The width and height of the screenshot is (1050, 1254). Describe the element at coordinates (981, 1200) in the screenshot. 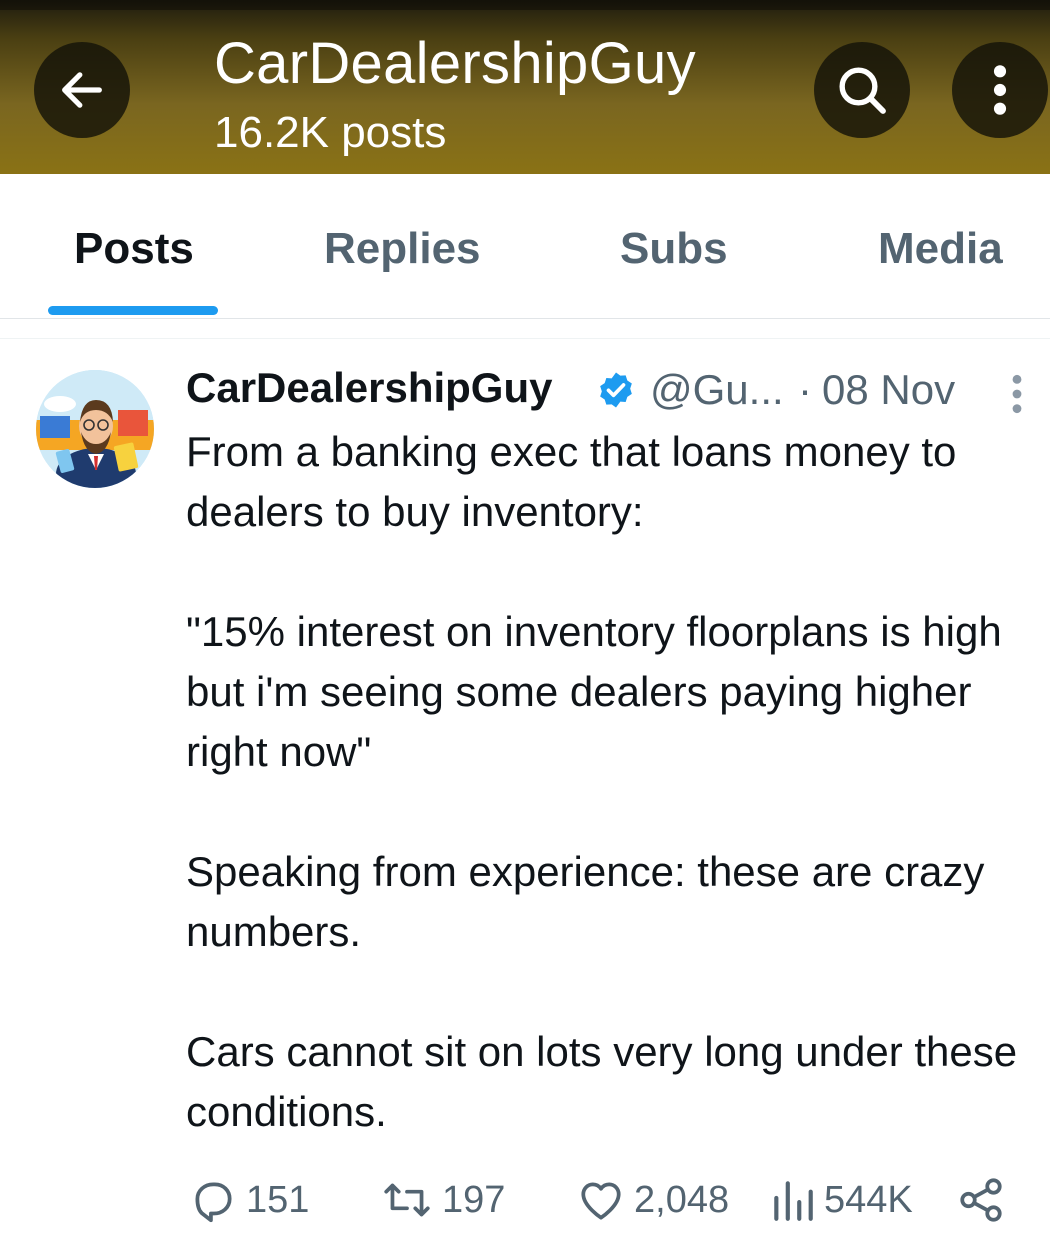

I see `share-icon` at that location.